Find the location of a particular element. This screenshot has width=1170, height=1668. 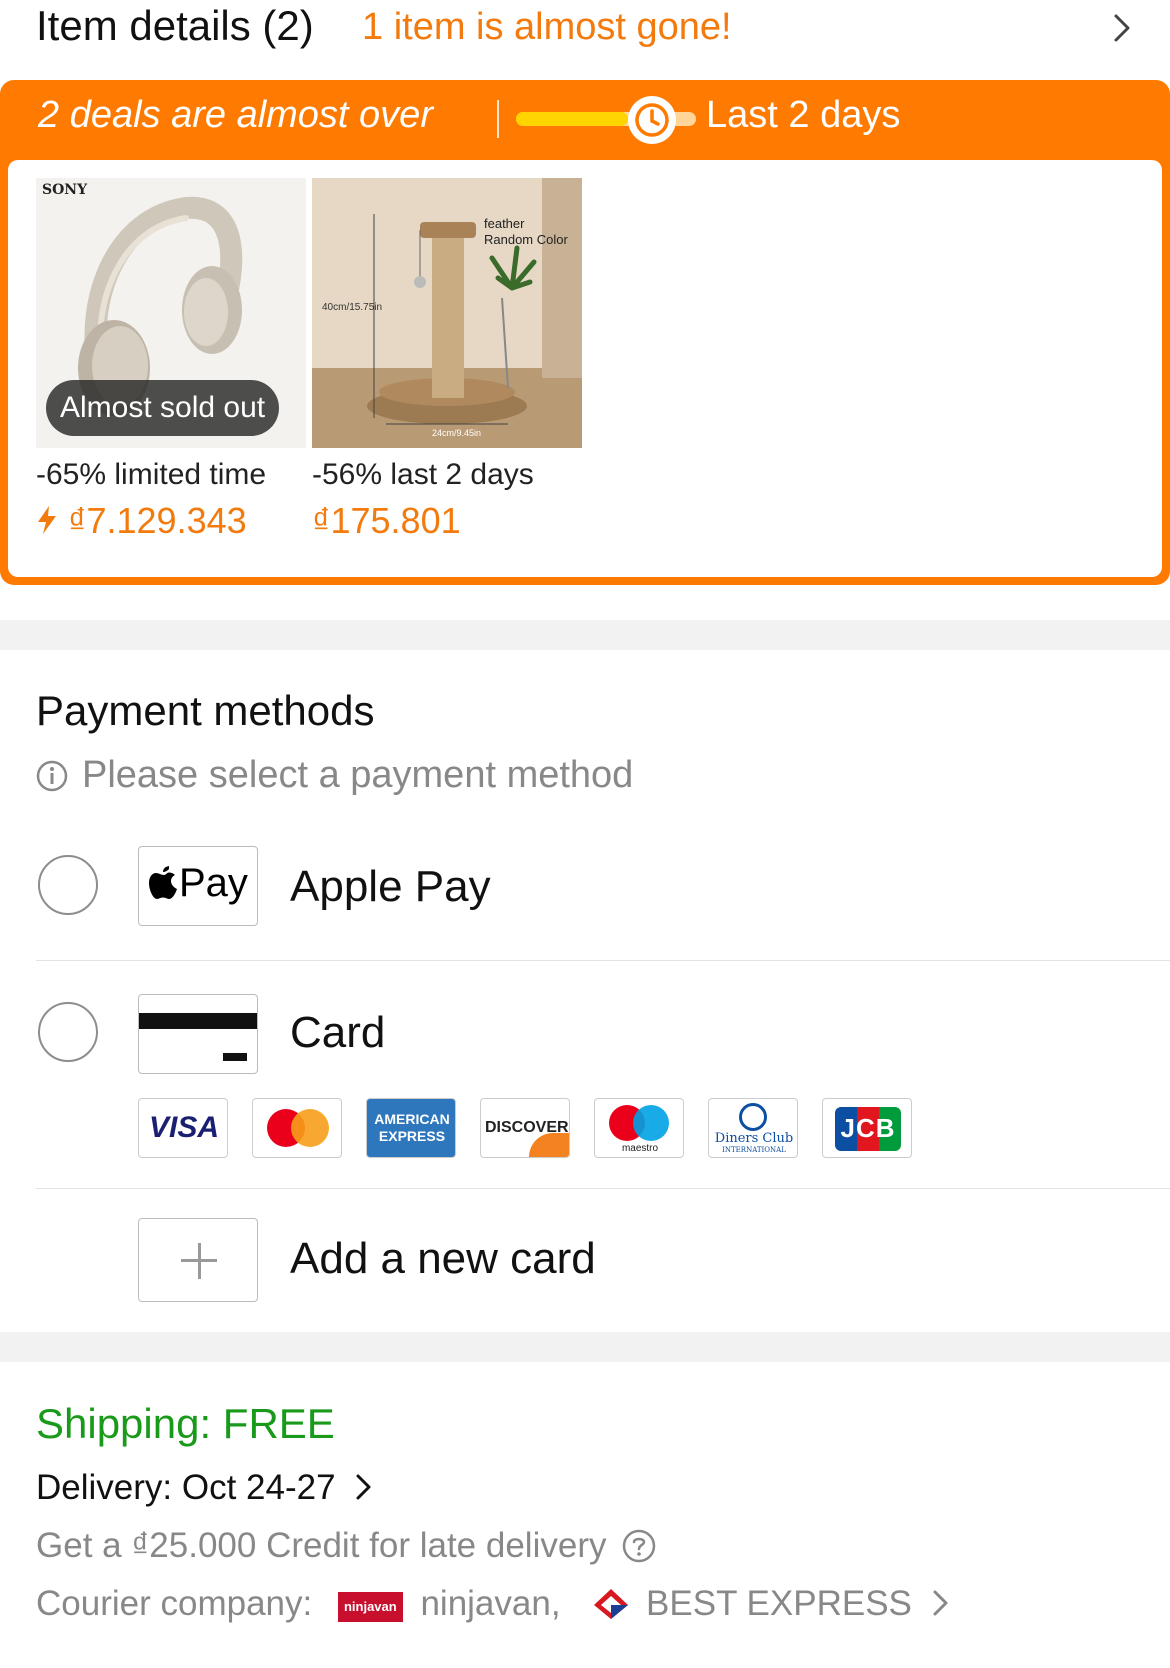

apple-pay-logo: Pay is located at coordinates (198, 886).